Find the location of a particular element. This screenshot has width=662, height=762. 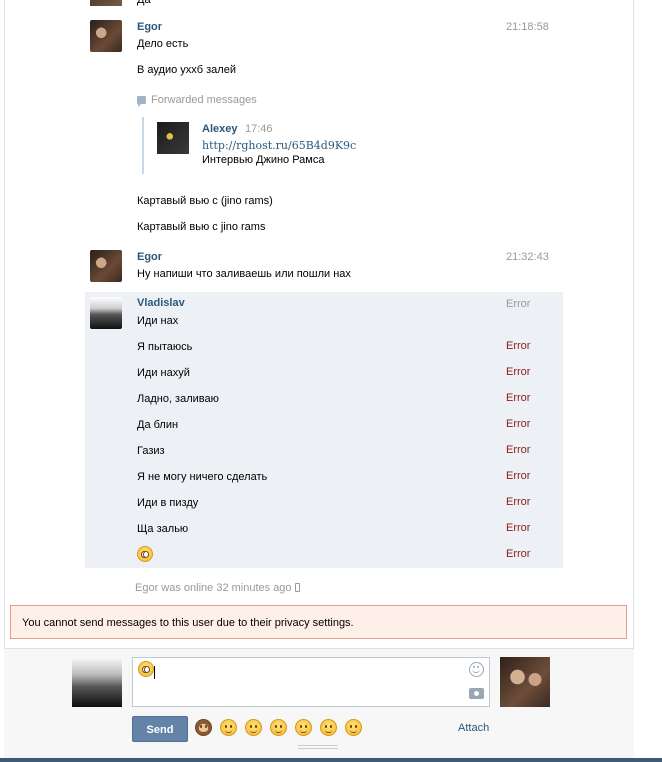

relieved-face-icon is located at coordinates (279, 727).